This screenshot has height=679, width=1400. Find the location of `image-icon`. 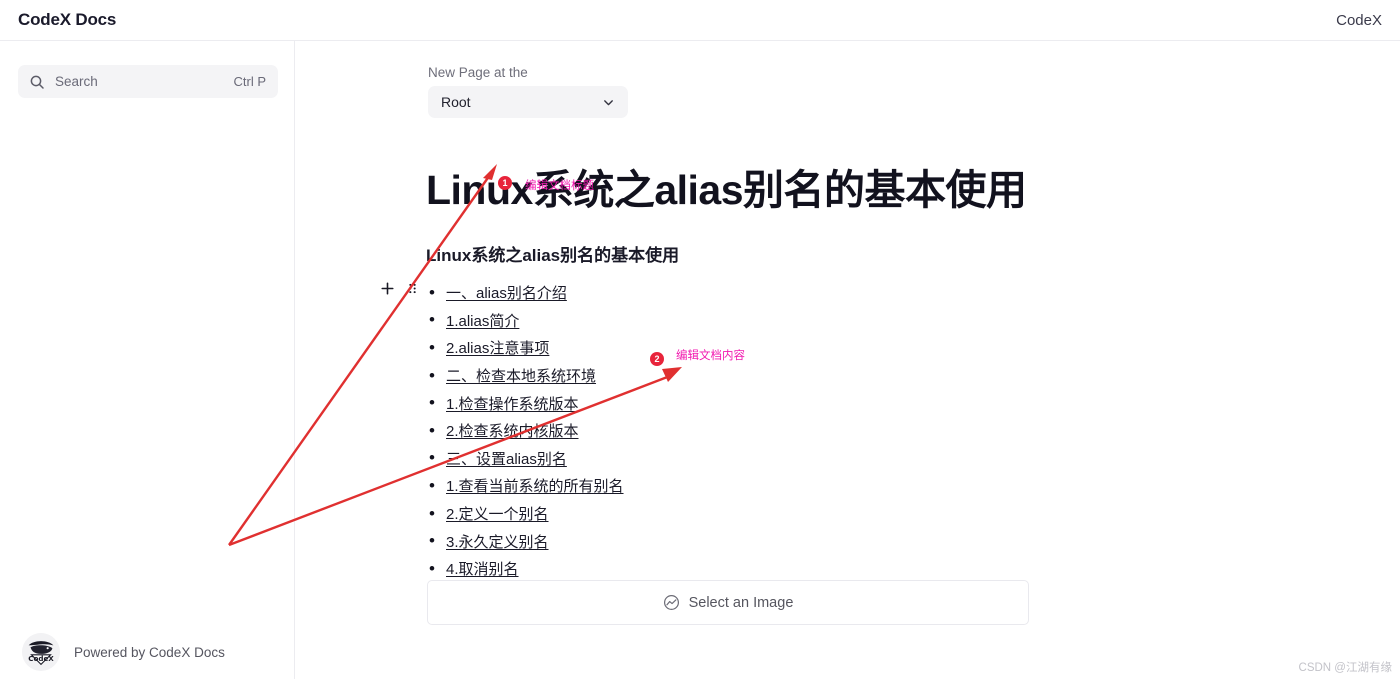

image-icon is located at coordinates (671, 602).